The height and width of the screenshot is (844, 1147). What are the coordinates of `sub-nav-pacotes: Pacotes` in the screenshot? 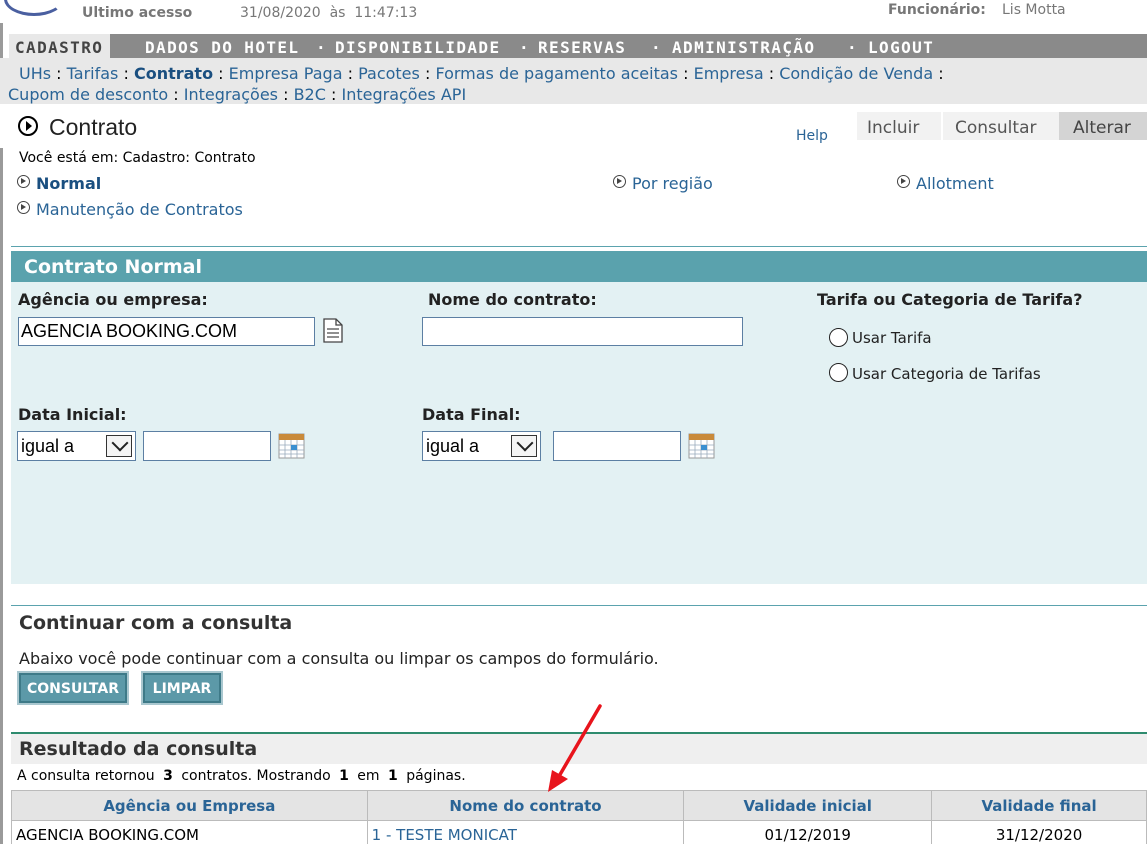 It's located at (389, 73).